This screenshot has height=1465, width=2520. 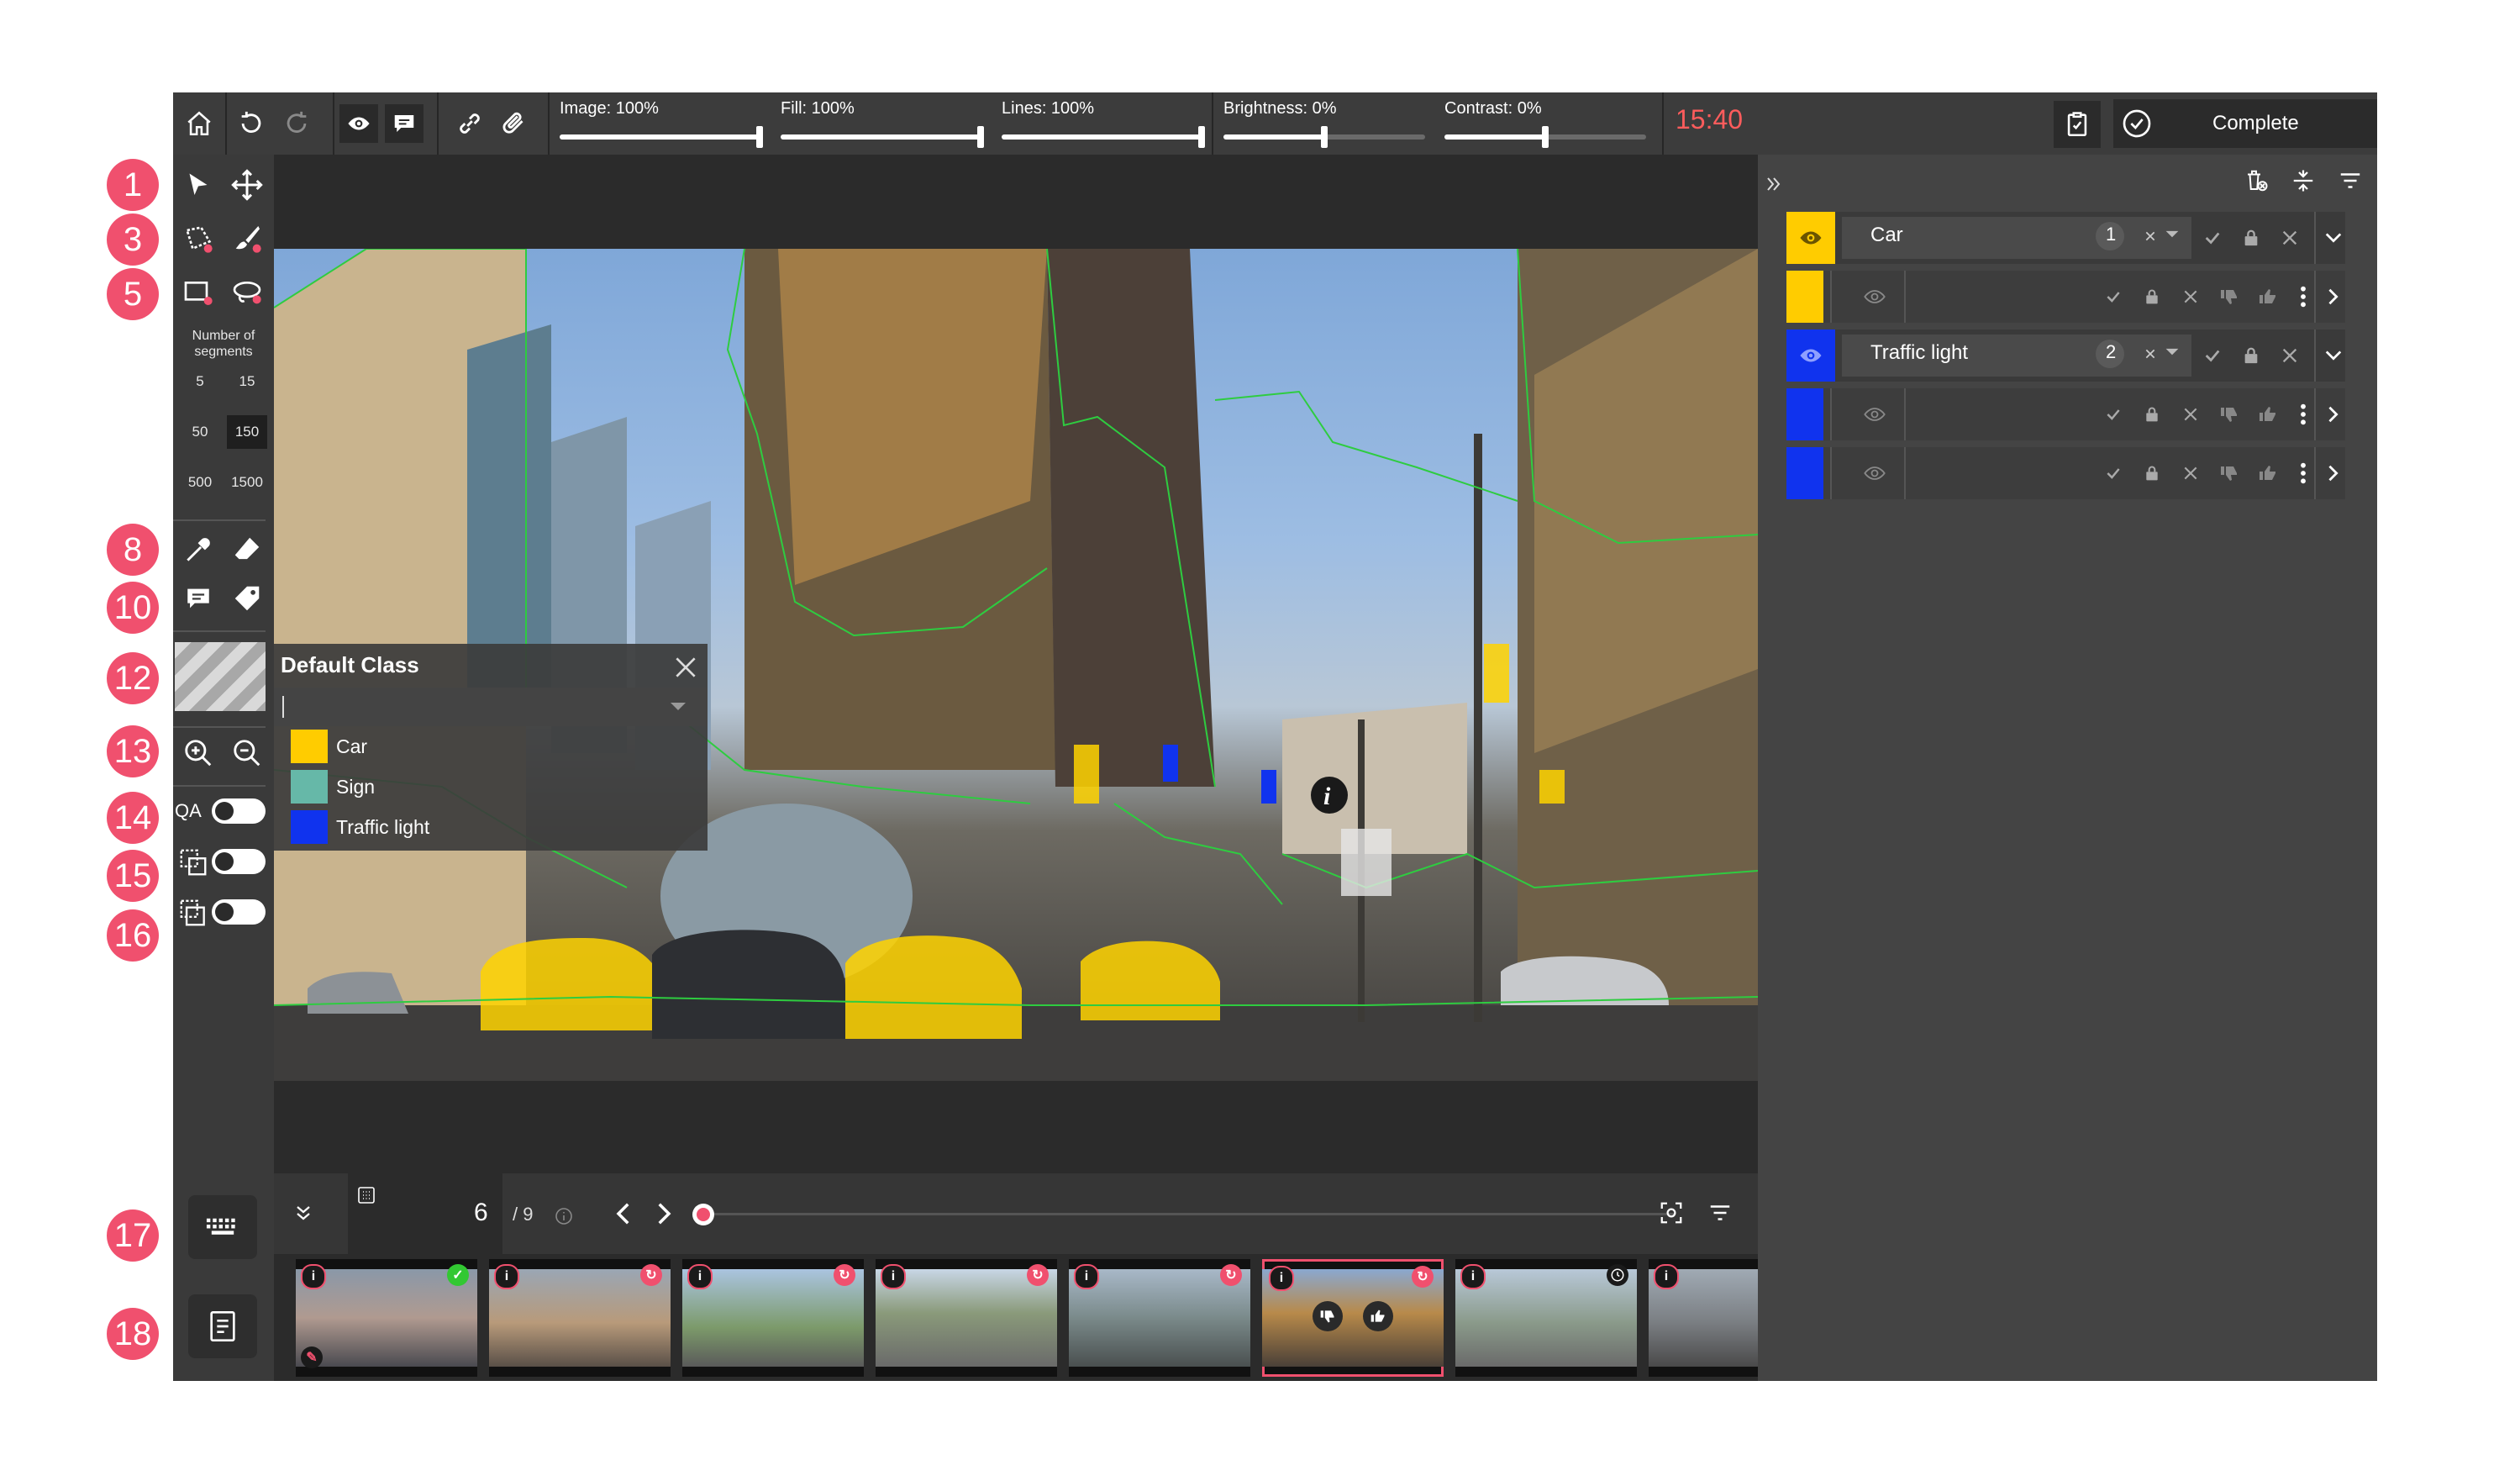 I want to click on eyedropper-tool-icon, so click(x=198, y=550).